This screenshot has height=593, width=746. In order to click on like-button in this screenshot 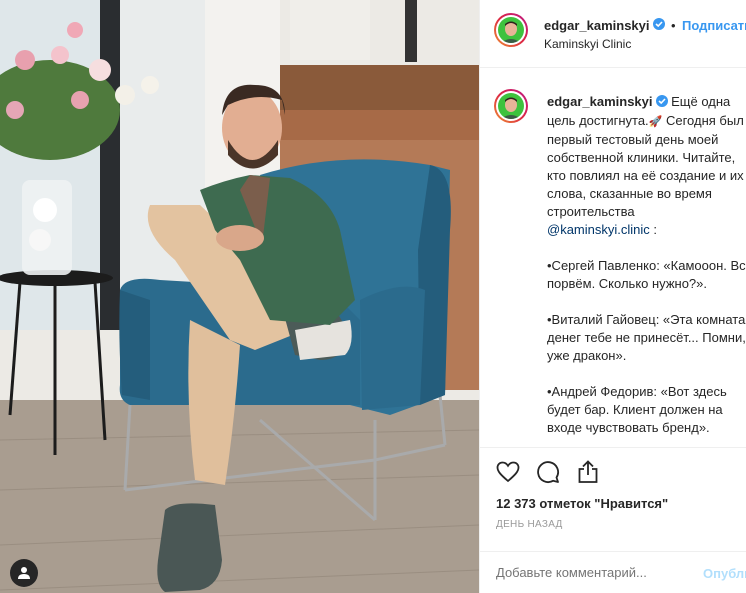, I will do `click(508, 472)`.